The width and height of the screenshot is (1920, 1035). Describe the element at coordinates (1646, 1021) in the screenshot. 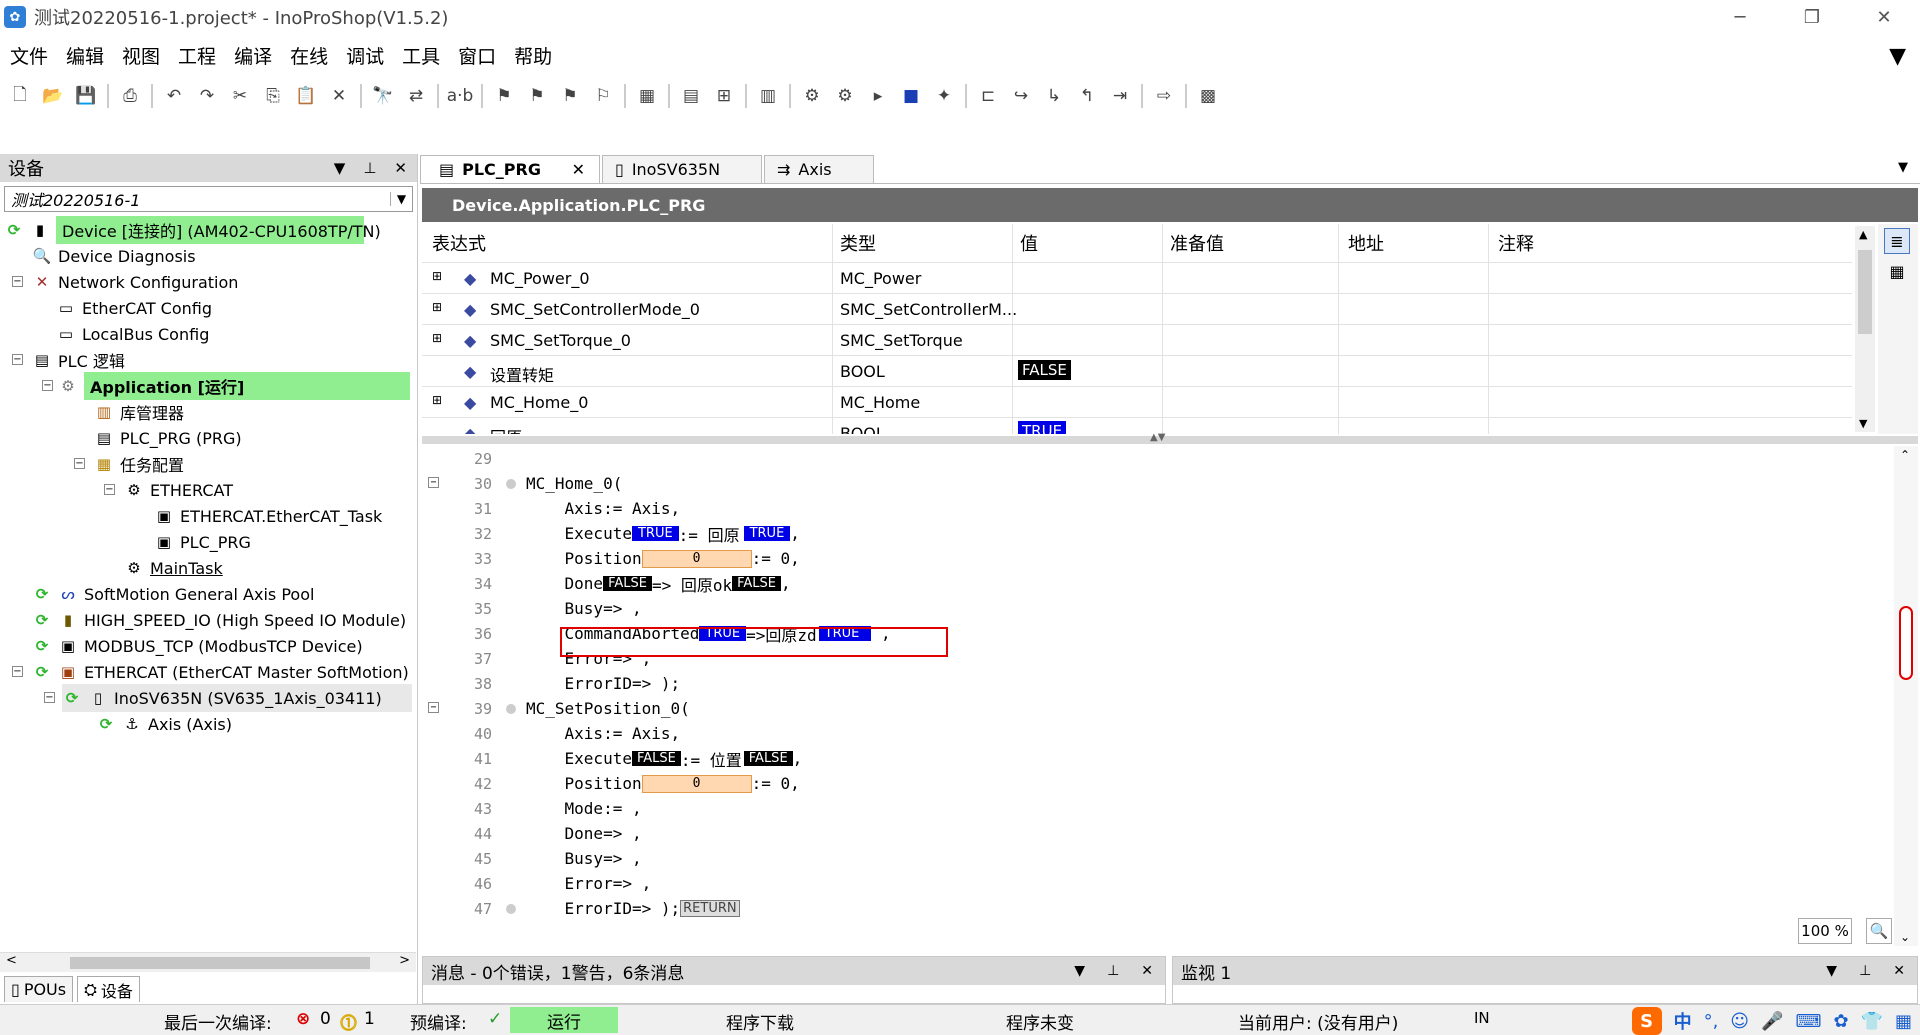

I see `ime-logo-icon: S` at that location.